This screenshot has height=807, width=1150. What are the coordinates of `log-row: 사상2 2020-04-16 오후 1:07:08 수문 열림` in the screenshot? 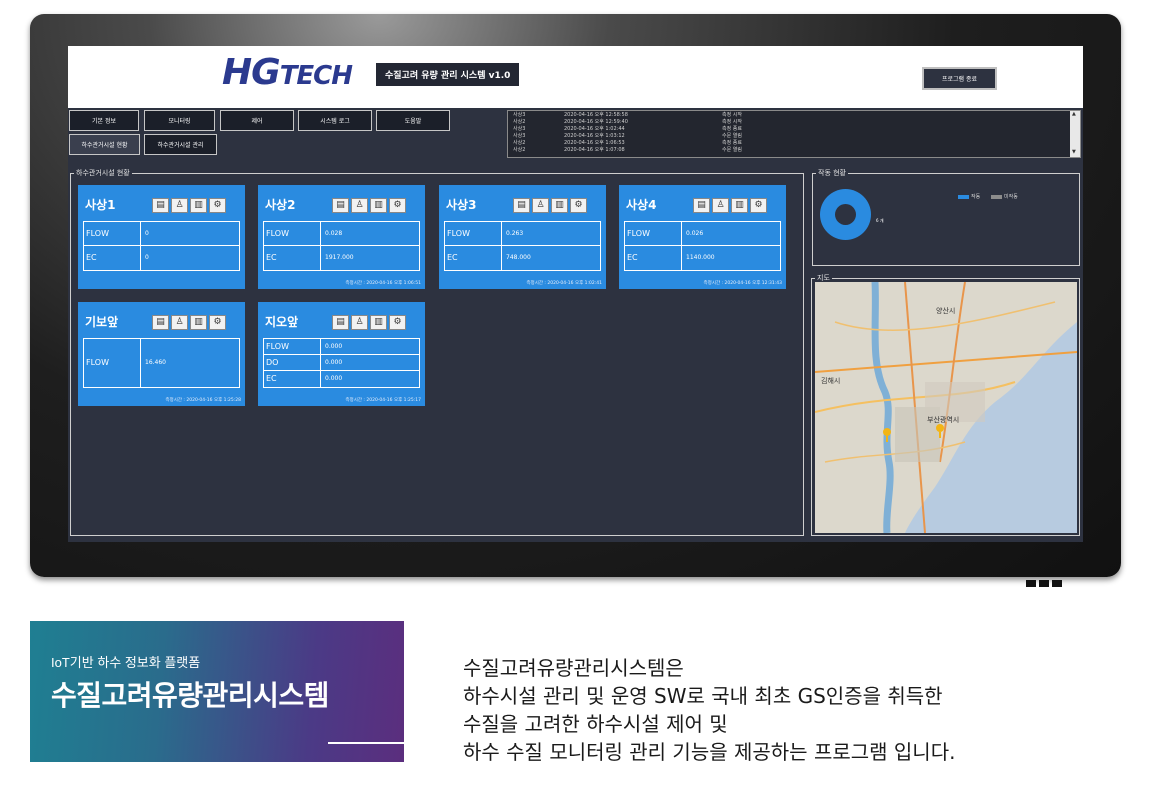 It's located at (627, 150).